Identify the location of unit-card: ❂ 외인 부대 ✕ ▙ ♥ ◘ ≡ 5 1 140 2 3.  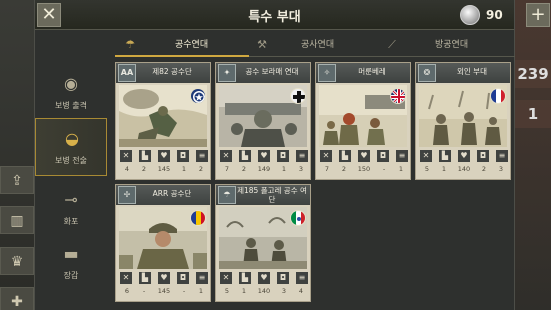
(463, 121).